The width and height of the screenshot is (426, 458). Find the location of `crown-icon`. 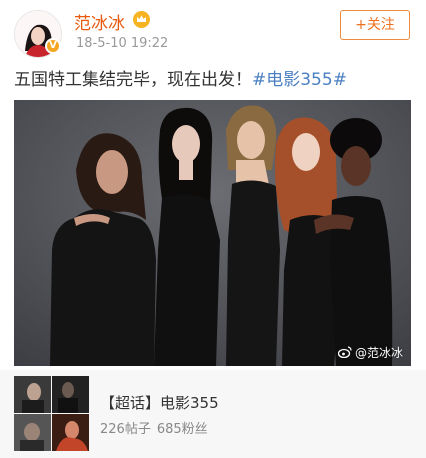

crown-icon is located at coordinates (141, 19).